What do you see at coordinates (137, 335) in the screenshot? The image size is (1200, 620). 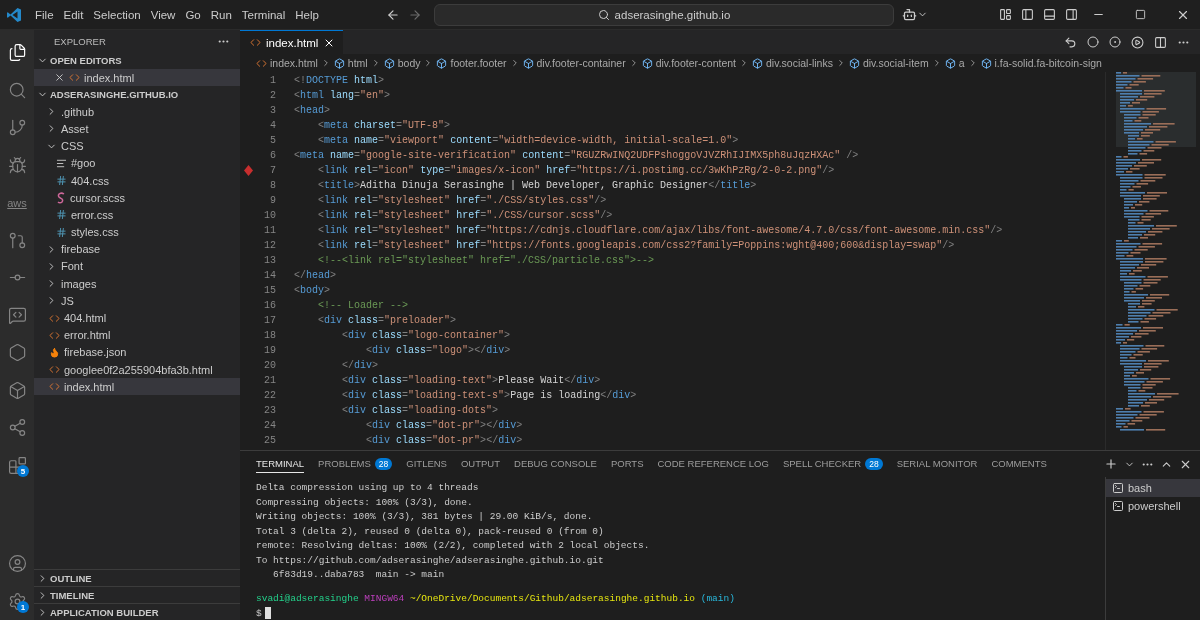 I see `explorer-entry: error.html` at bounding box center [137, 335].